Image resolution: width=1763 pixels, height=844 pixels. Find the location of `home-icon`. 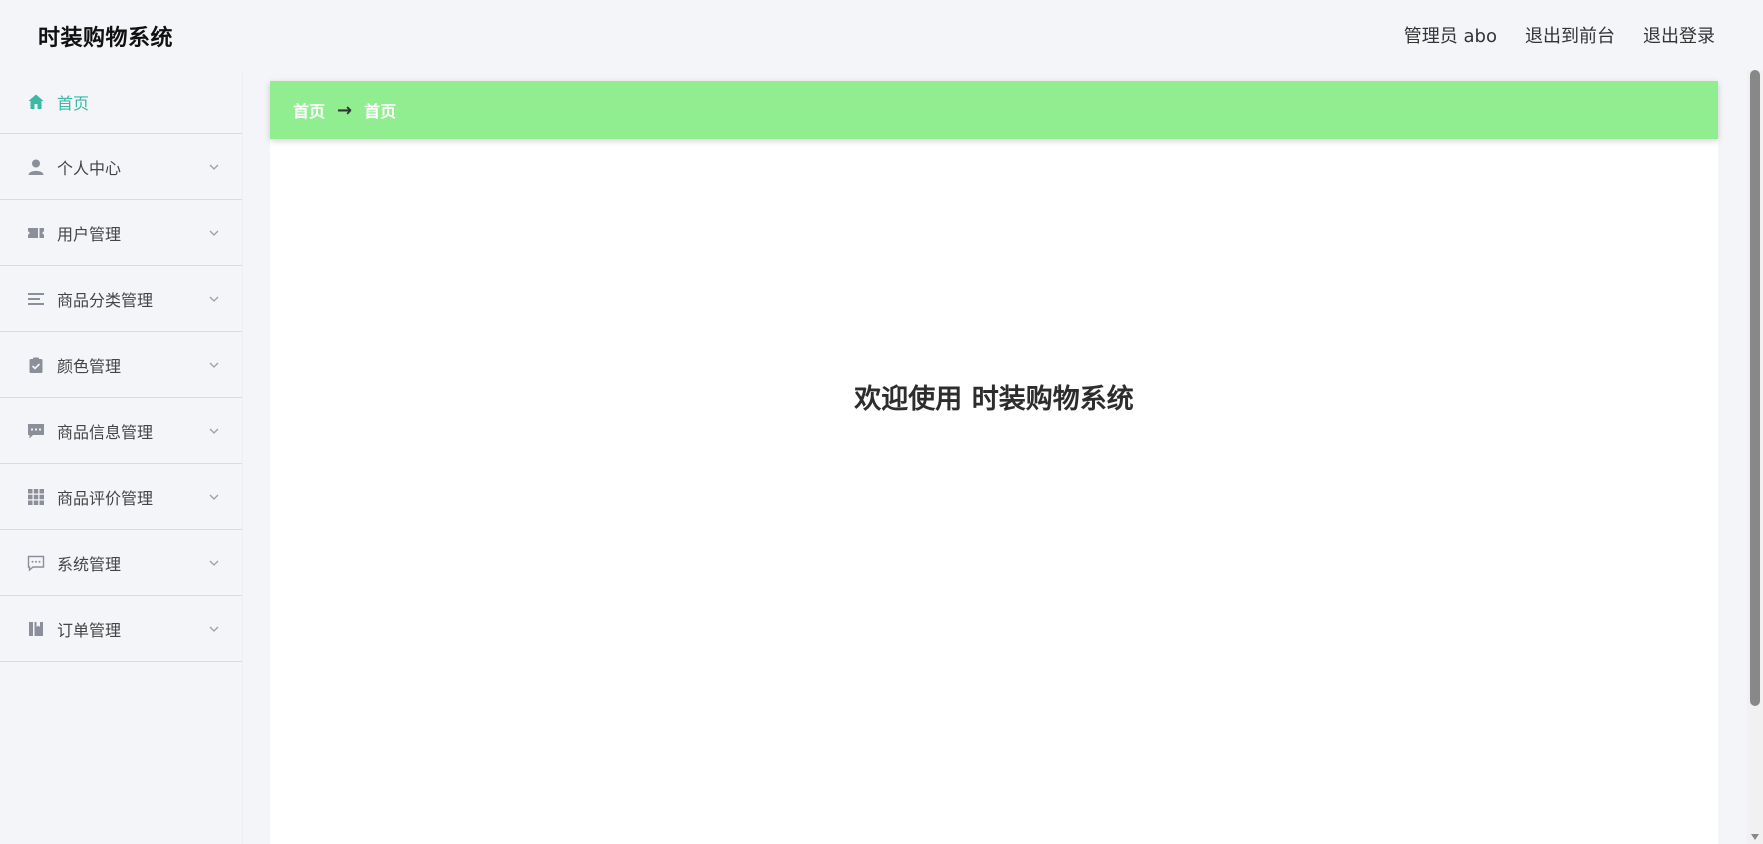

home-icon is located at coordinates (36, 102).